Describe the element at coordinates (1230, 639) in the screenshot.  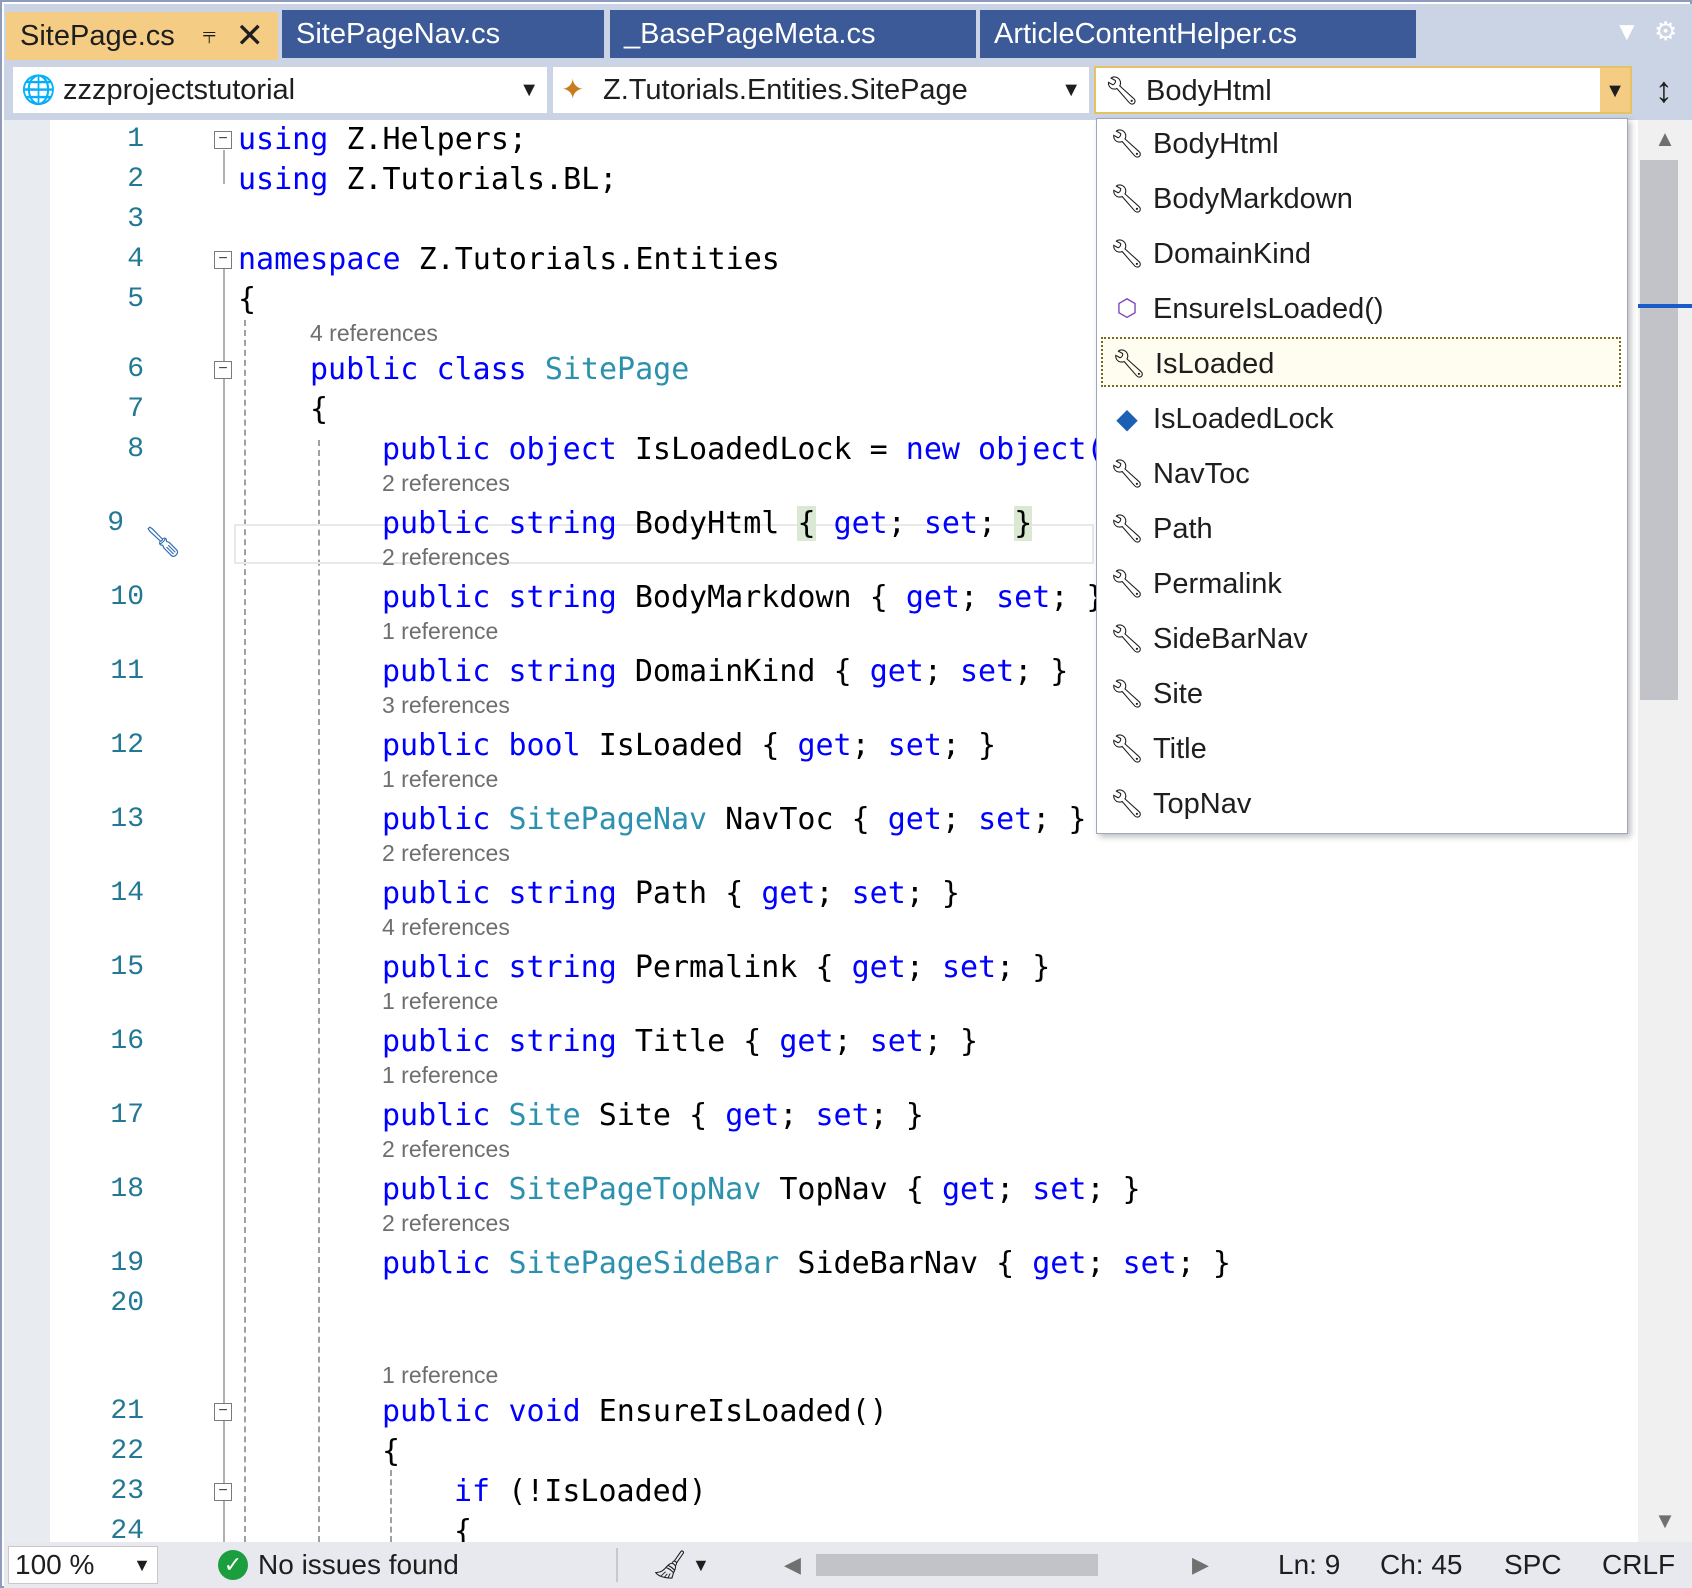
I see `dropdown-item-label: SideBarNav` at that location.